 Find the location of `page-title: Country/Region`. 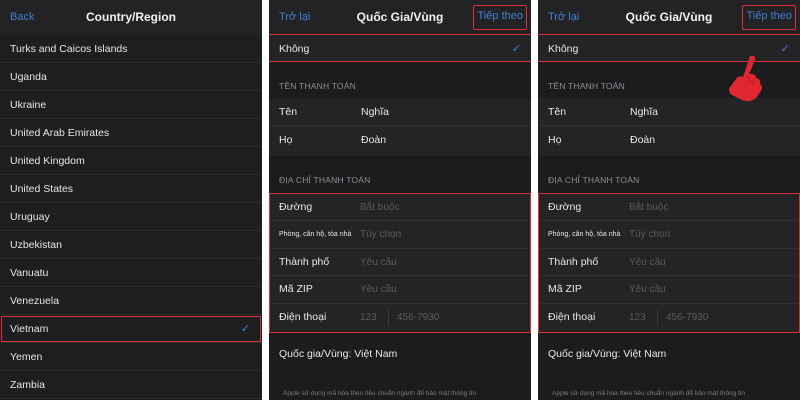

page-title: Country/Region is located at coordinates (131, 17).